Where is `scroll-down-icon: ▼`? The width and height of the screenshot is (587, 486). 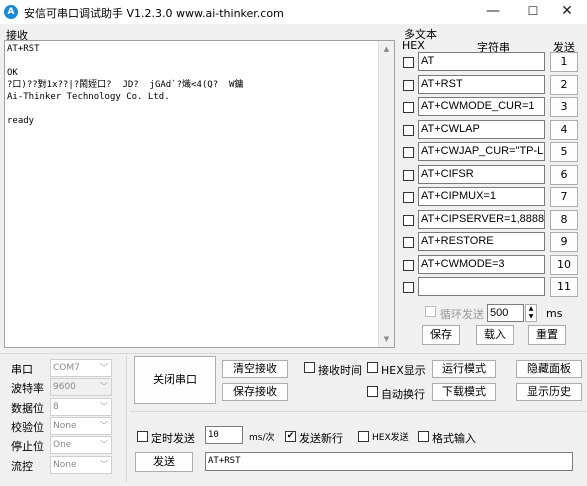
scroll-down-icon: ▼ is located at coordinates (386, 339).